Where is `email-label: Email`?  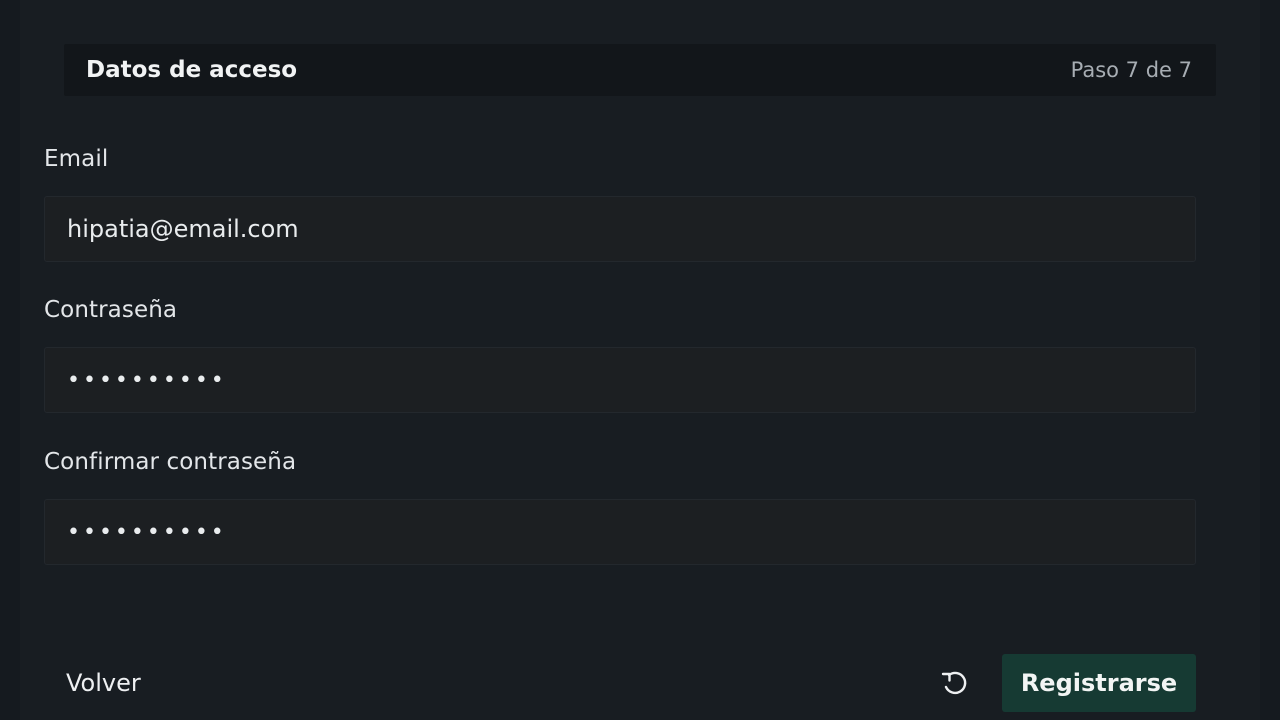
email-label: Email is located at coordinates (76, 159).